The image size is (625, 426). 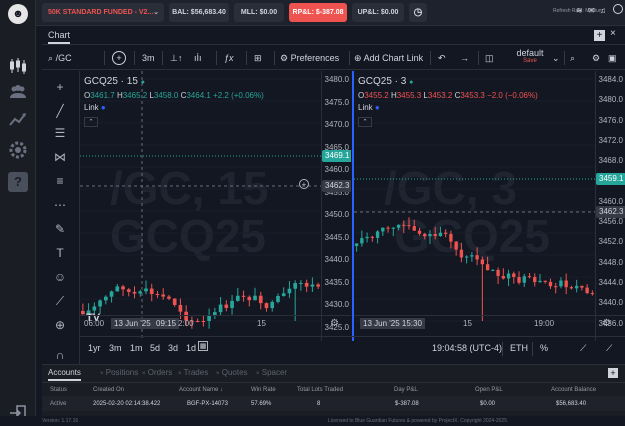 I want to click on chart-right-title: GCQ25 · 3 ●, so click(x=385, y=81).